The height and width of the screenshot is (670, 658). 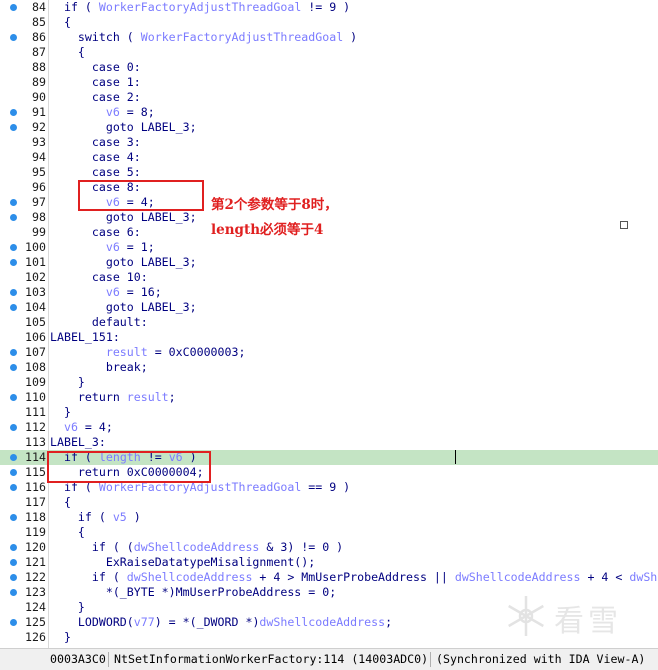 I want to click on code-line: 103 v6 = 16;, so click(x=329, y=292).